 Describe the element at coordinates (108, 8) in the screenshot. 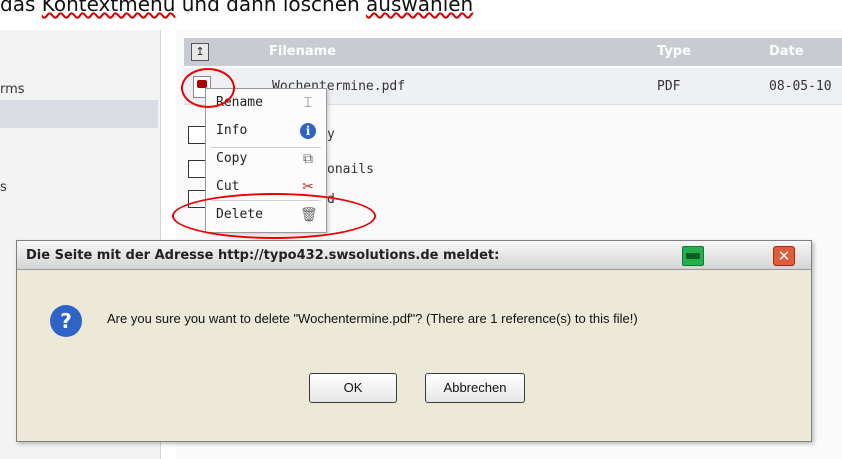

I see `instruction-word-1: Kontextmenü` at that location.